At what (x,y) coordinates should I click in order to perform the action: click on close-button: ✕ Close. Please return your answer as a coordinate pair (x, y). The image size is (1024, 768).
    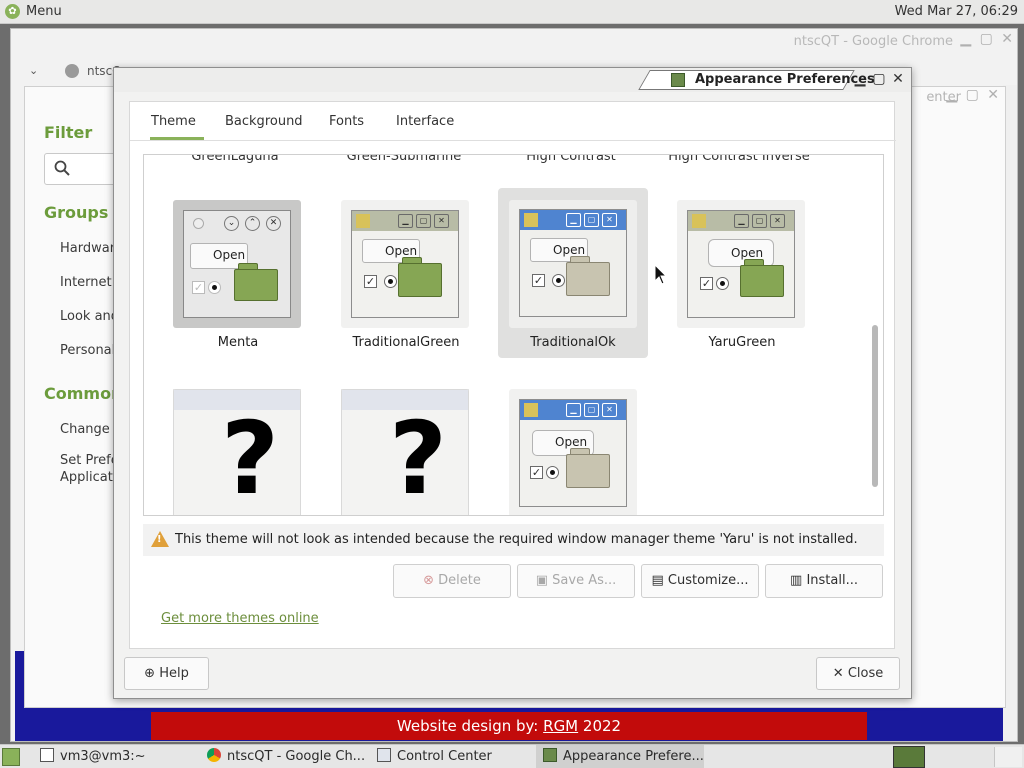
    Looking at the image, I should click on (858, 673).